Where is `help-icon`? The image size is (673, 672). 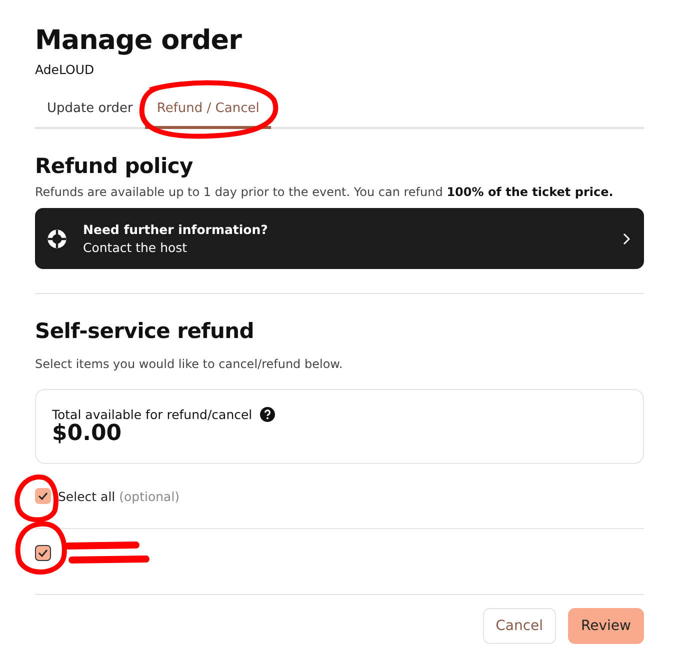 help-icon is located at coordinates (268, 414).